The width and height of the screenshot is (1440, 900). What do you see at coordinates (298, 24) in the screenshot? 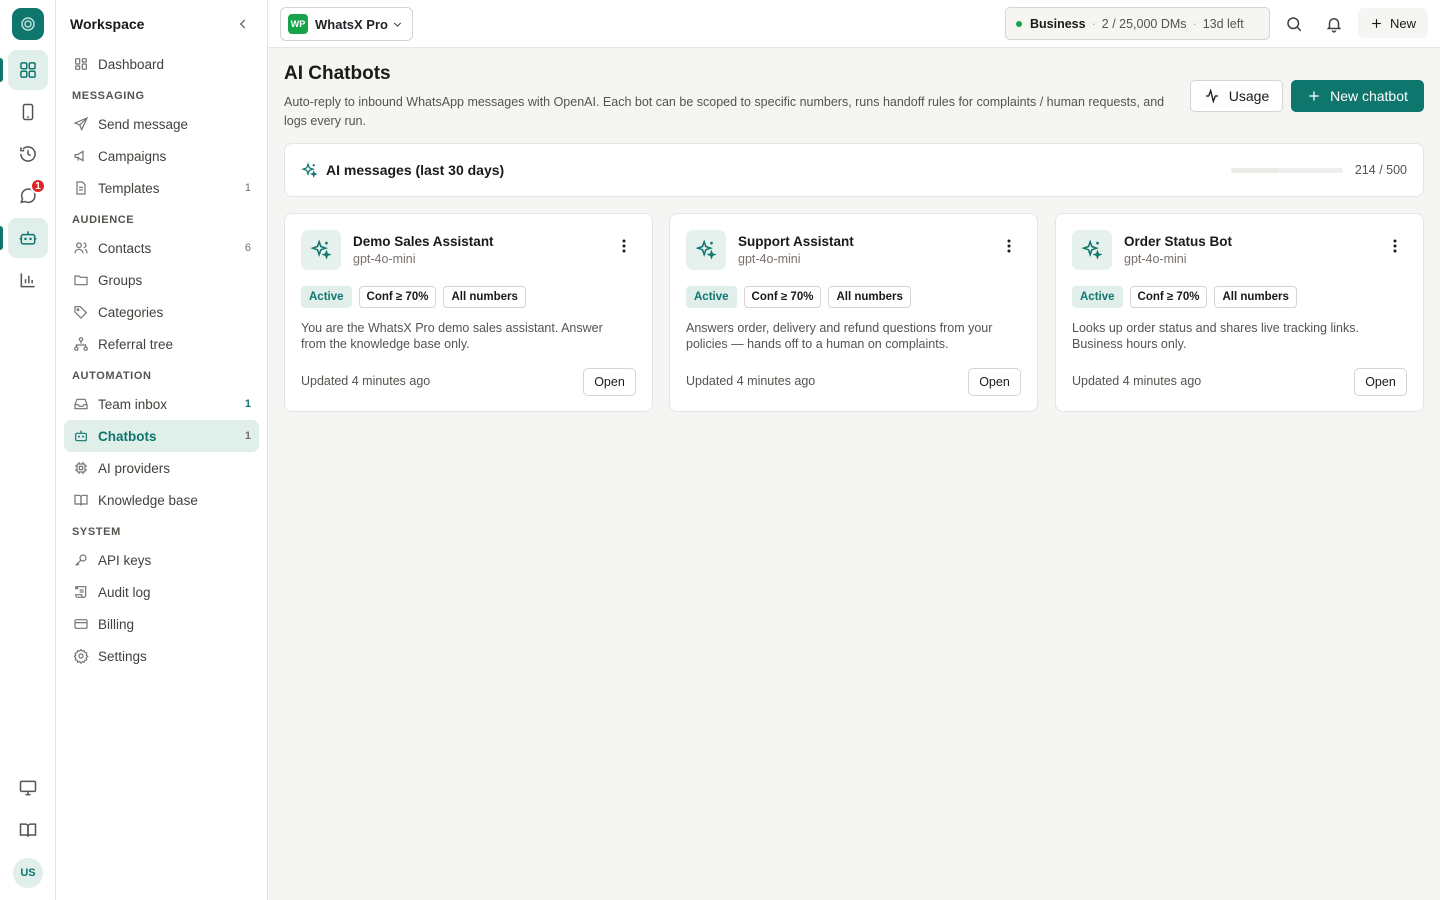
I see `workspace-logo: WP` at bounding box center [298, 24].